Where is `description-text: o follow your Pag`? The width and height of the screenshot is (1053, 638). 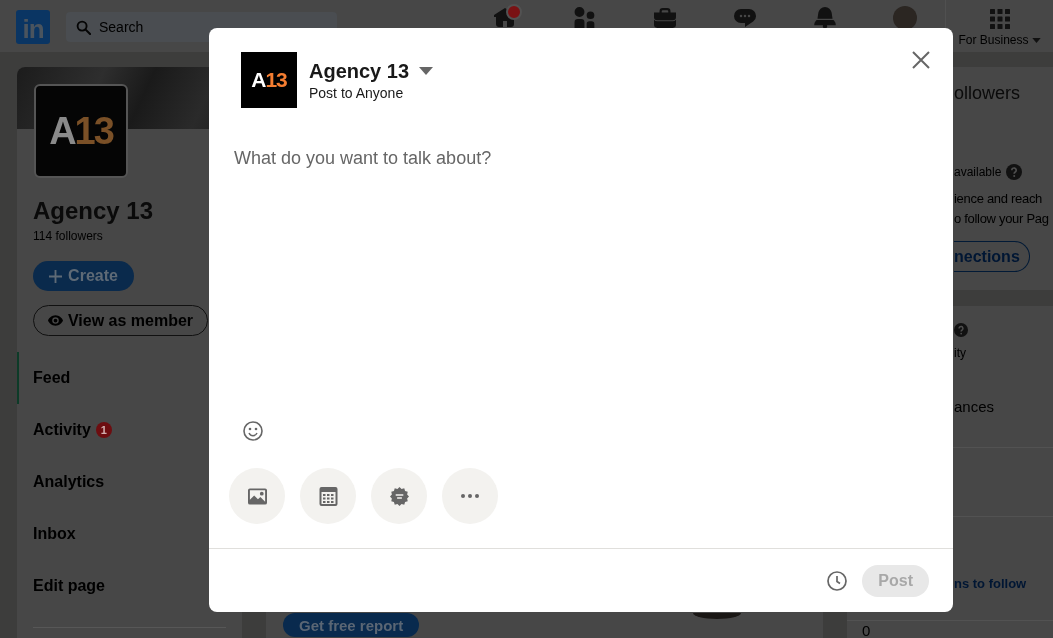
description-text: o follow your Pag is located at coordinates (1001, 219).